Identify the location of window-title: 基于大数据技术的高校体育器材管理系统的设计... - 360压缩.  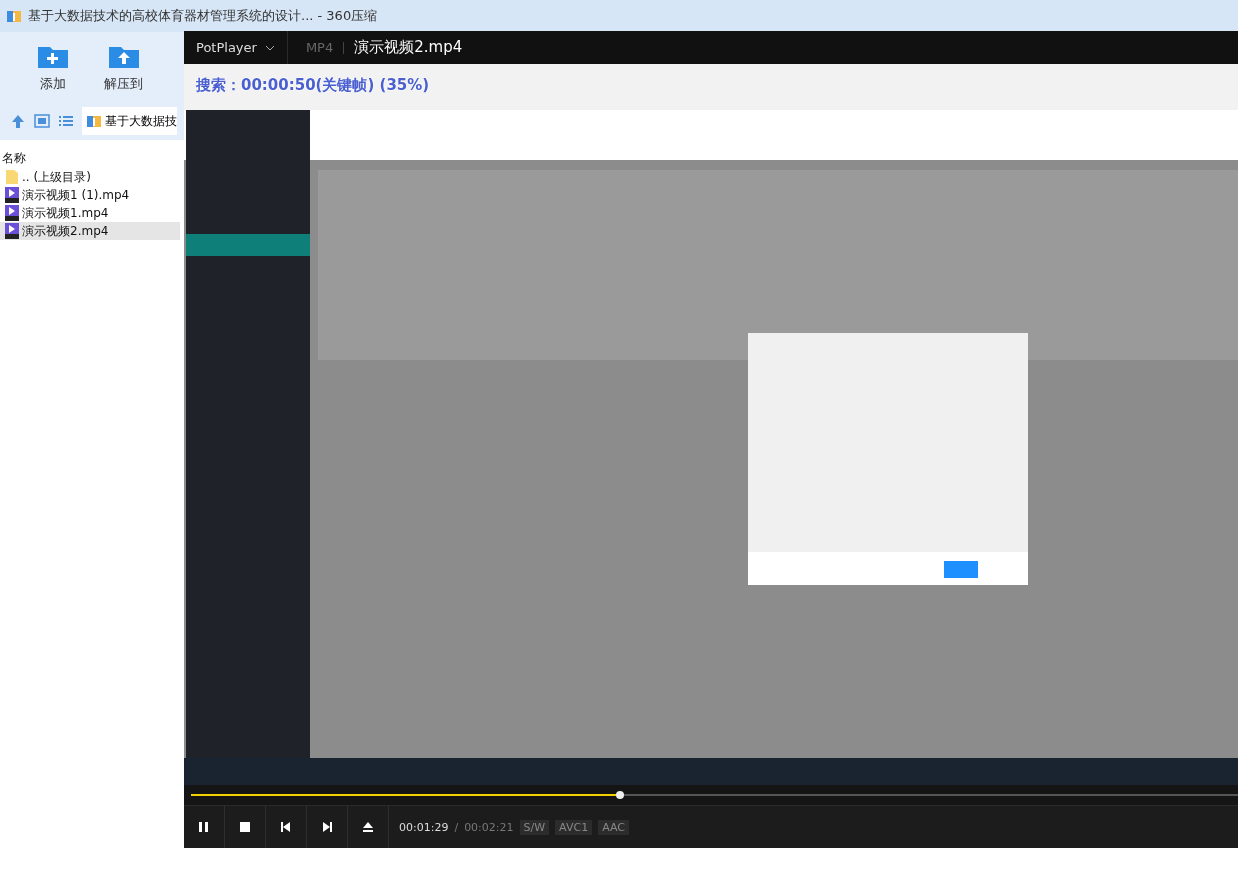
(203, 16).